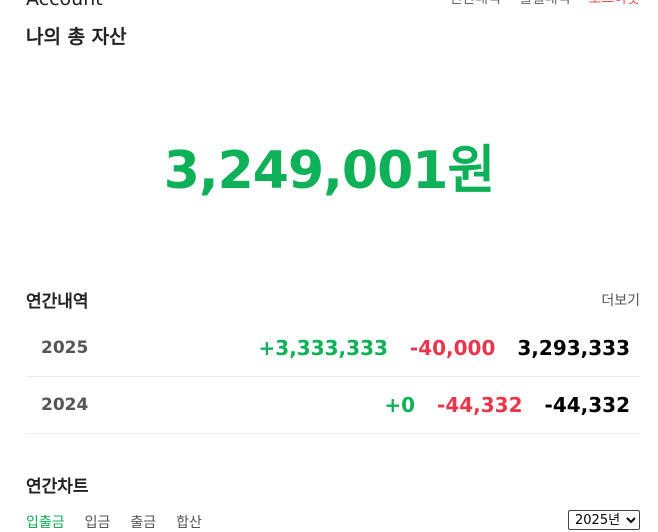 This screenshot has width=658, height=532. What do you see at coordinates (57, 487) in the screenshot?
I see `yearly-chart-title: 연간차트` at bounding box center [57, 487].